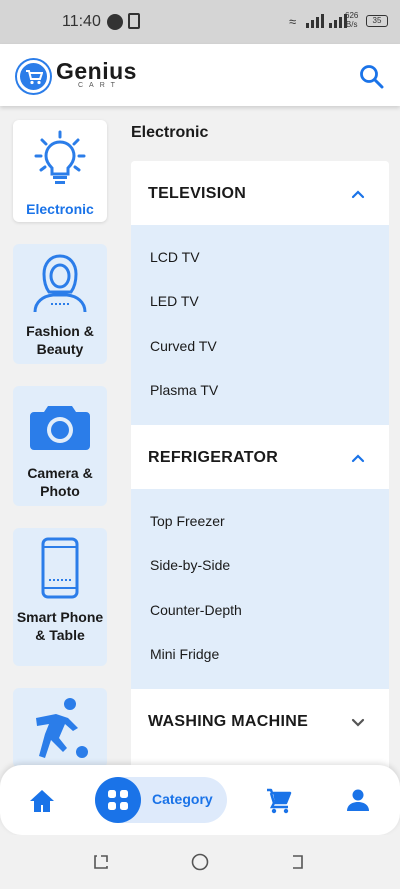  I want to click on accordion-title: REFRIGERATOR, so click(213, 457).